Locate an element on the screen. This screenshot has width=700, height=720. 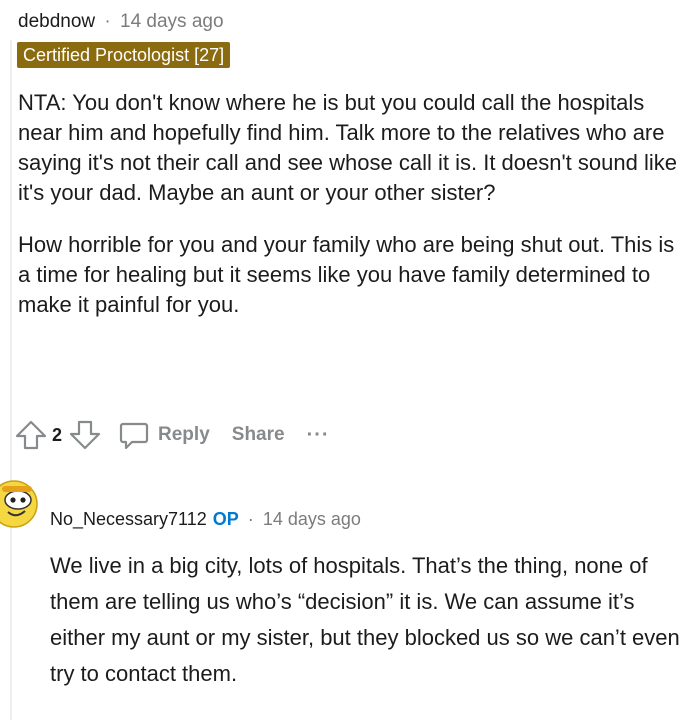
comment-meta: debdnow · 14 days ago is located at coordinates (121, 22).